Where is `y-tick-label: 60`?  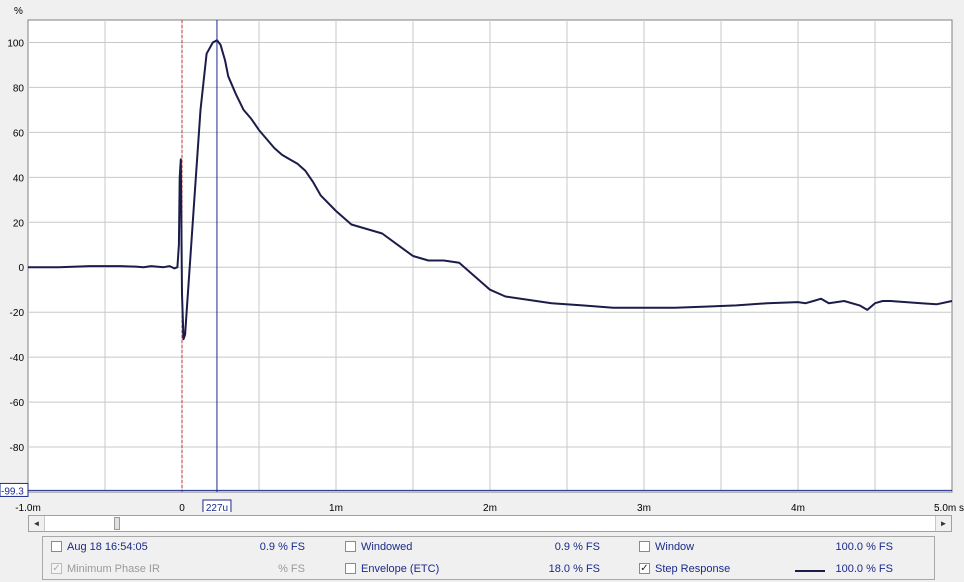
y-tick-label: 60 is located at coordinates (19, 133).